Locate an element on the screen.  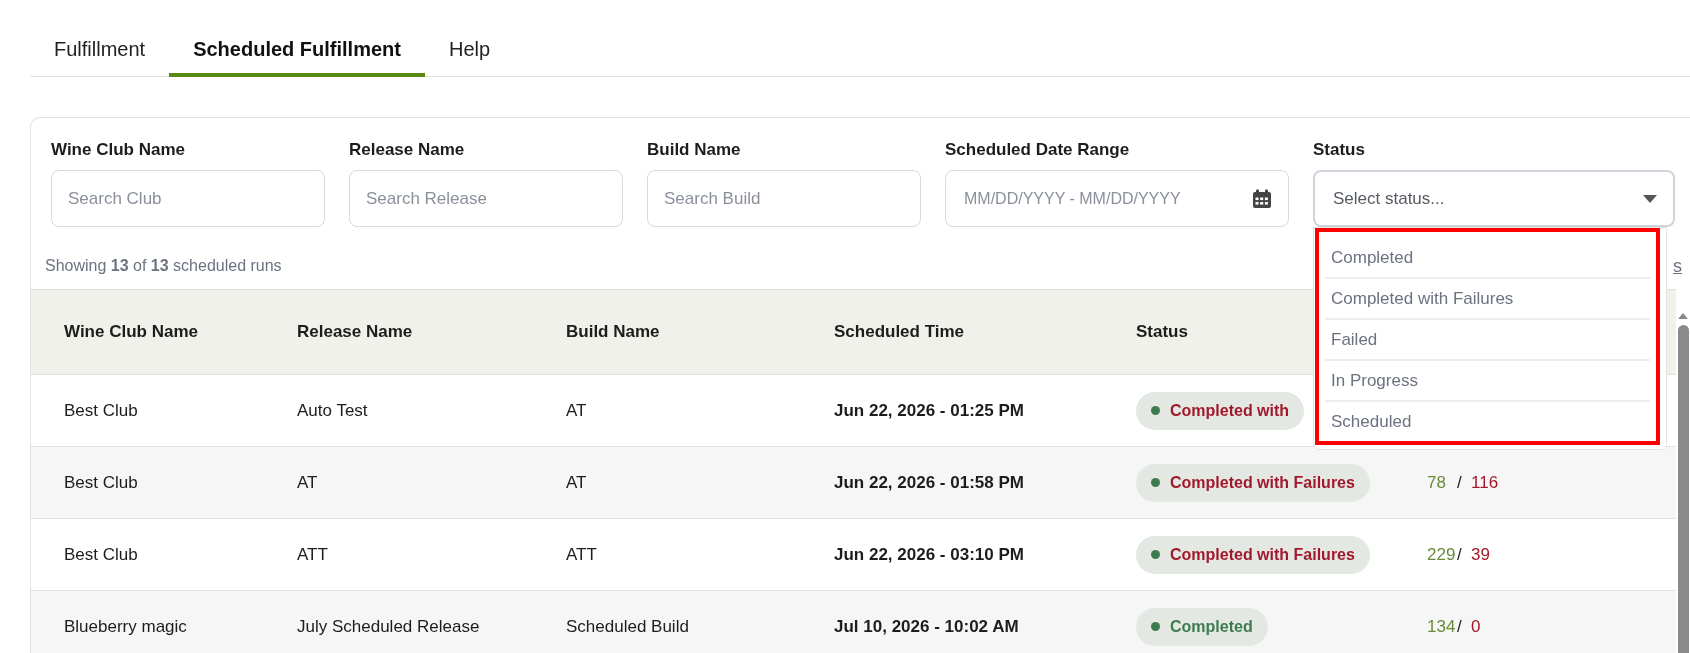
table-cell-text: Blueberry magic is located at coordinates (126, 626).